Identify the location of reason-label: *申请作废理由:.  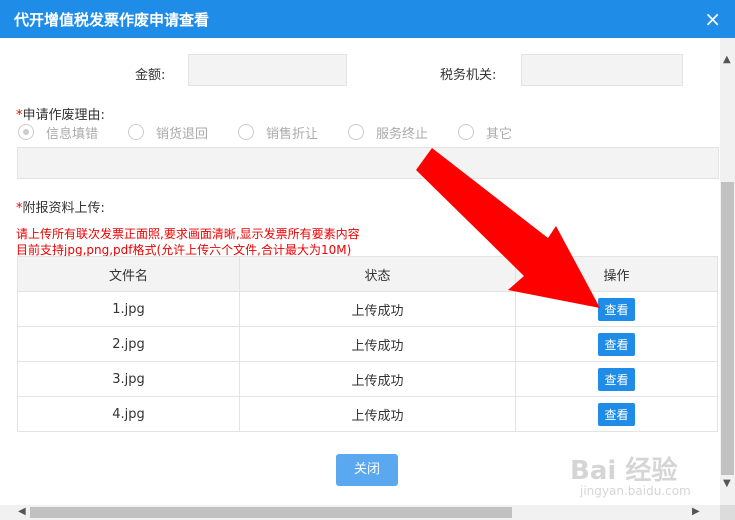
(60, 113).